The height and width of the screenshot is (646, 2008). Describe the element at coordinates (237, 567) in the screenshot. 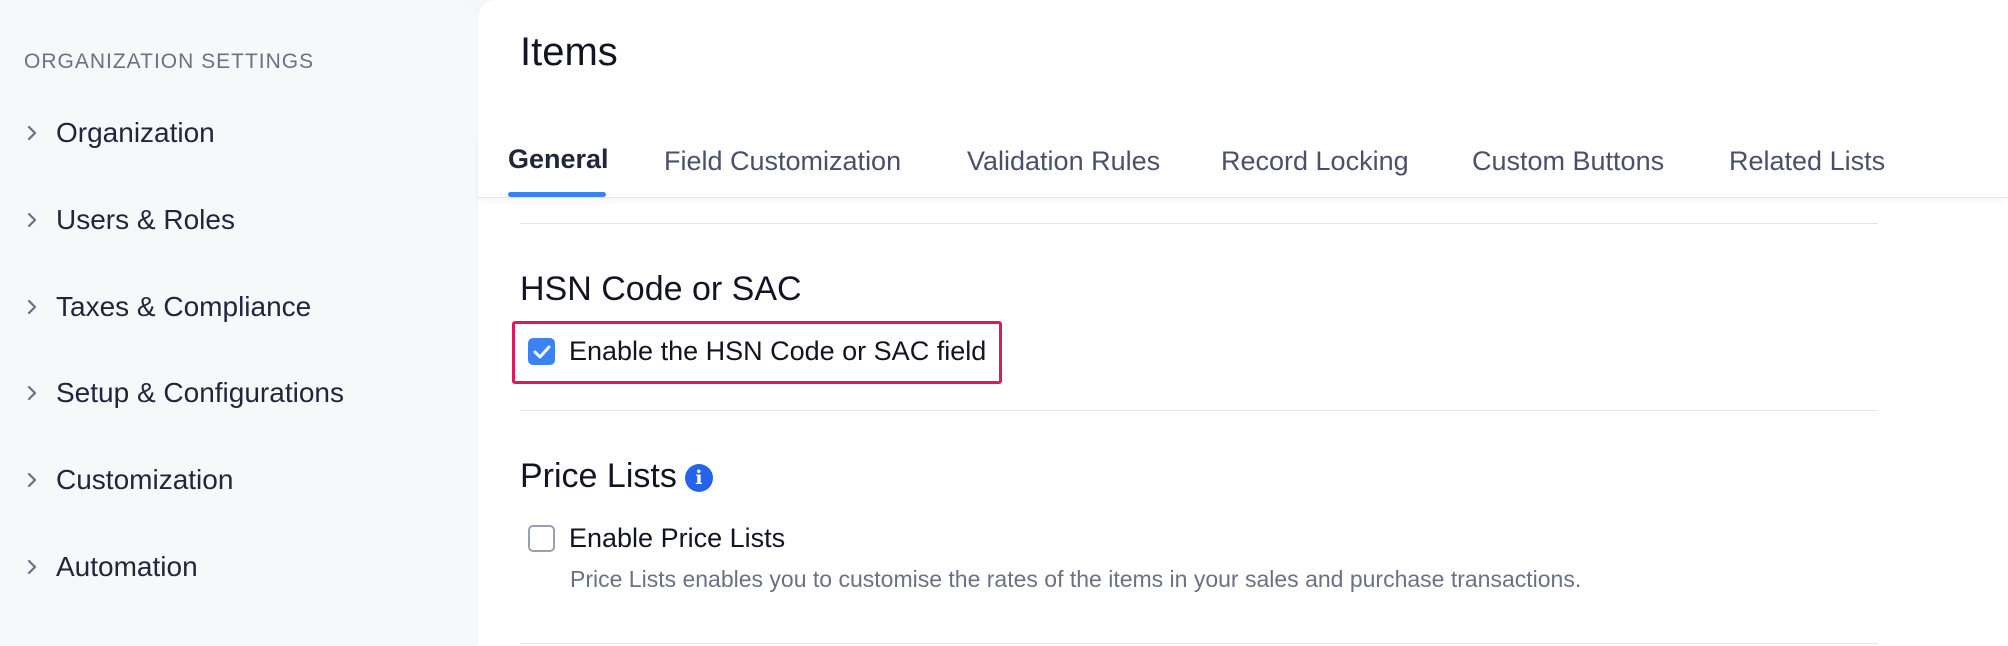

I see `sidebar-item-automation: Automation` at that location.